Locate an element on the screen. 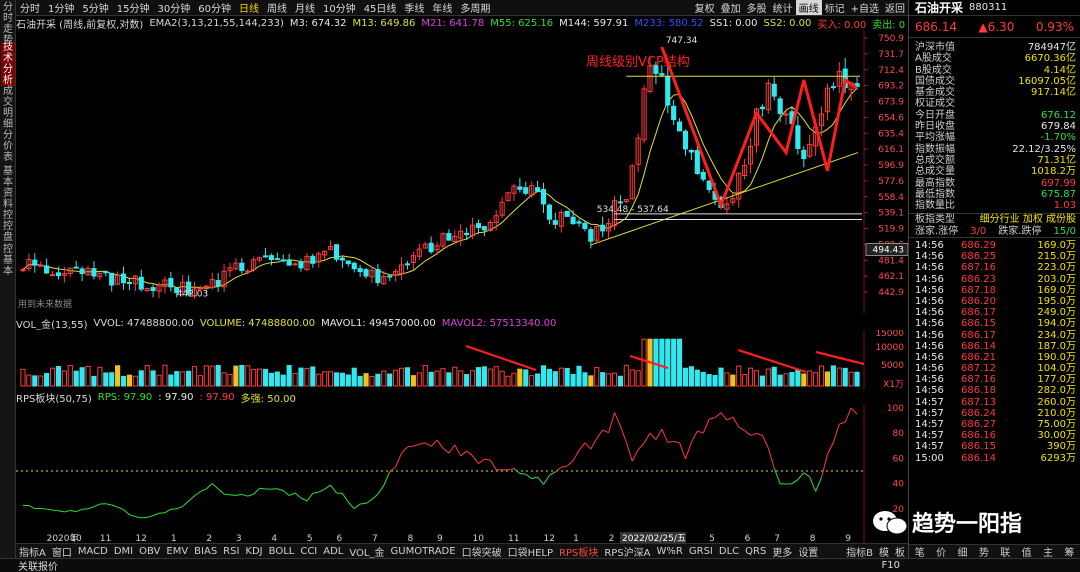 This screenshot has height=572, width=1080. linked-quote-label: 关联报价 is located at coordinates (38, 565).